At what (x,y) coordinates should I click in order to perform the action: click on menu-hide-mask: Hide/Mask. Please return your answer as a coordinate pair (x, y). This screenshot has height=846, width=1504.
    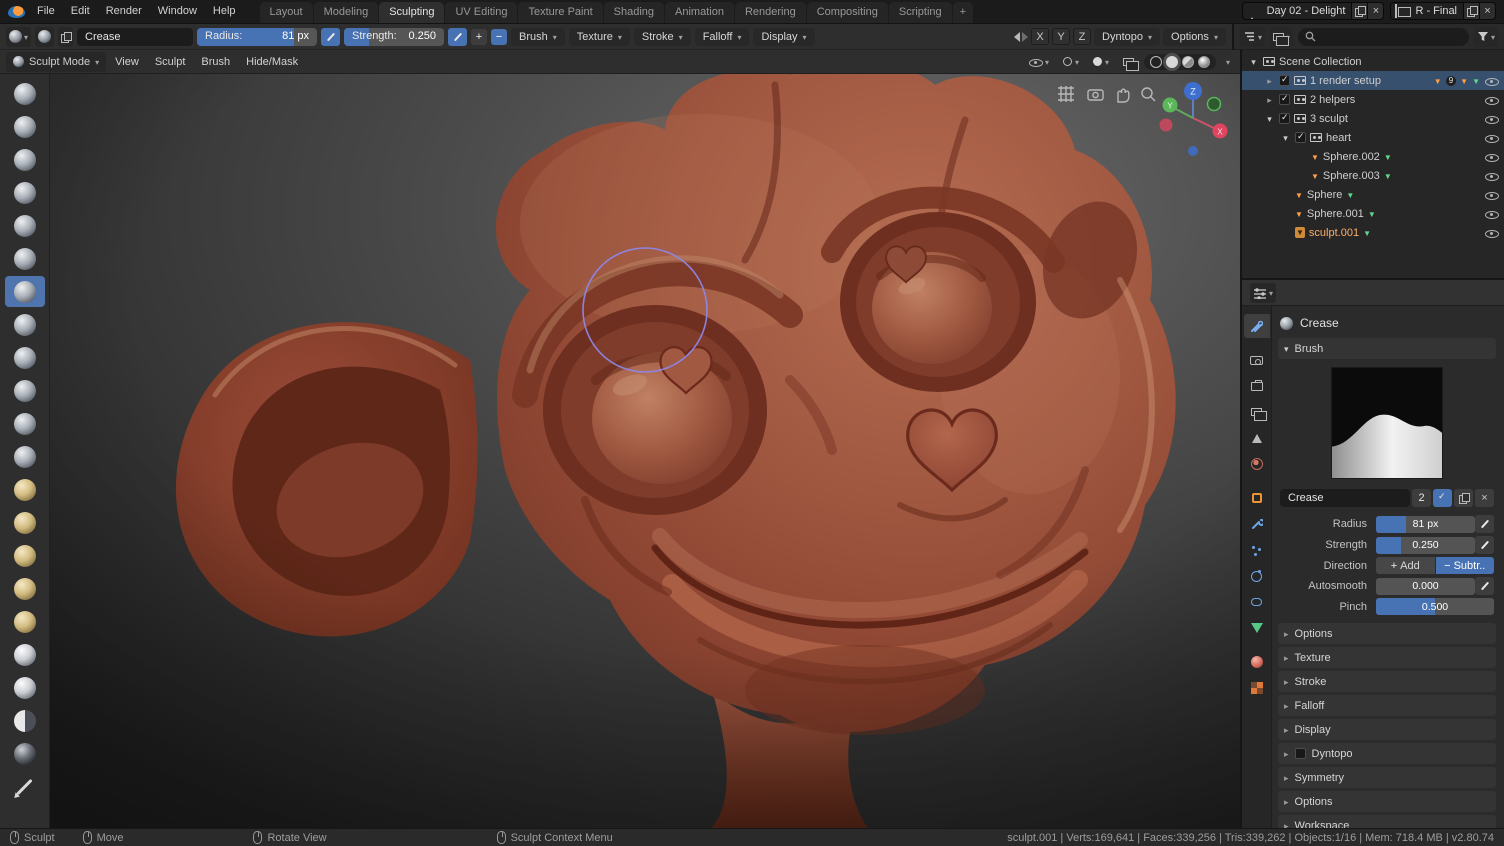
    Looking at the image, I should click on (272, 62).